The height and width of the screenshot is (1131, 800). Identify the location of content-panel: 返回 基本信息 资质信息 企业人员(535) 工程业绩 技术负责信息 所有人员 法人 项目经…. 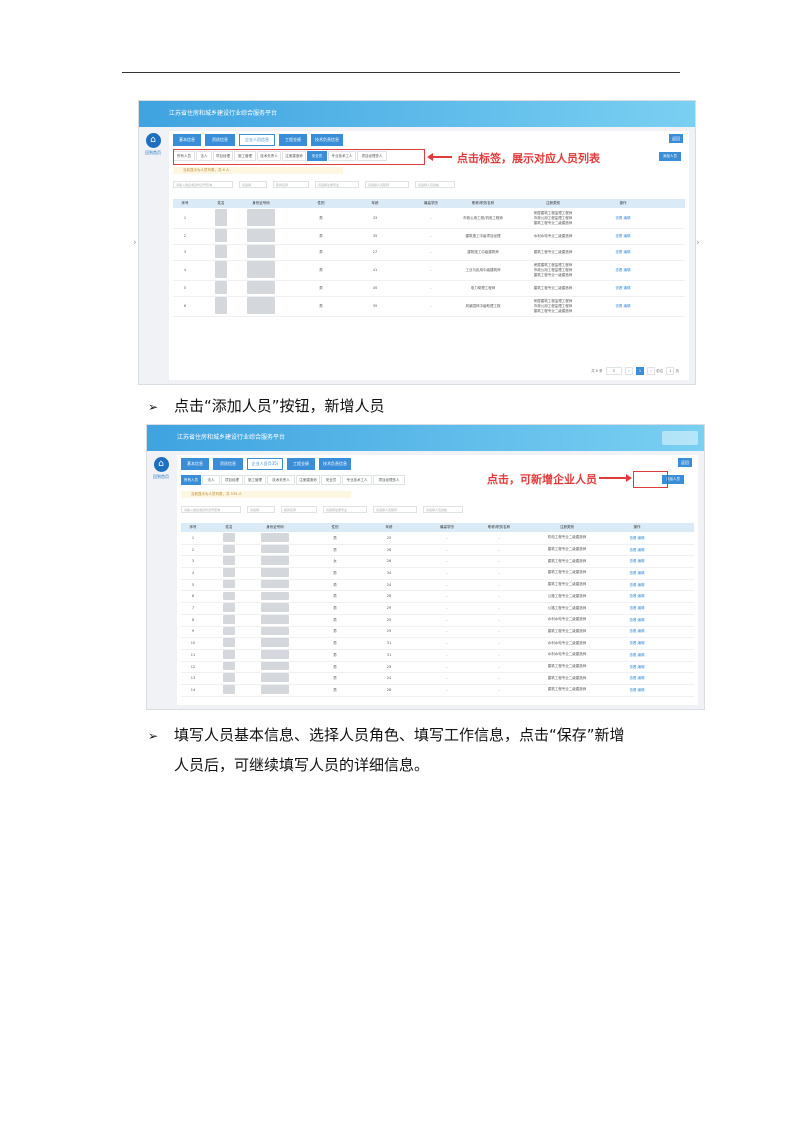
(437, 580).